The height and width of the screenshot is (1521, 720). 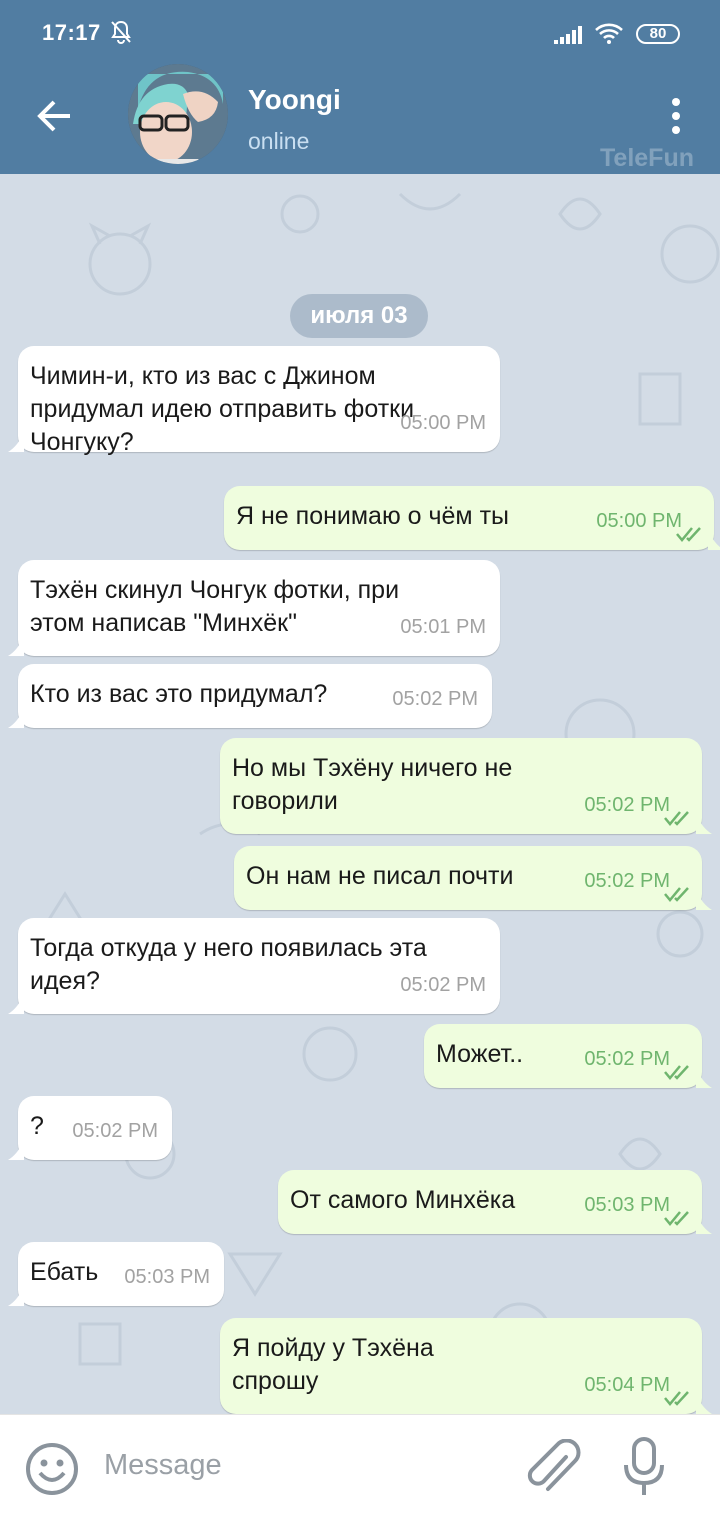 What do you see at coordinates (676, 116) in the screenshot?
I see `more-vertical-icon` at bounding box center [676, 116].